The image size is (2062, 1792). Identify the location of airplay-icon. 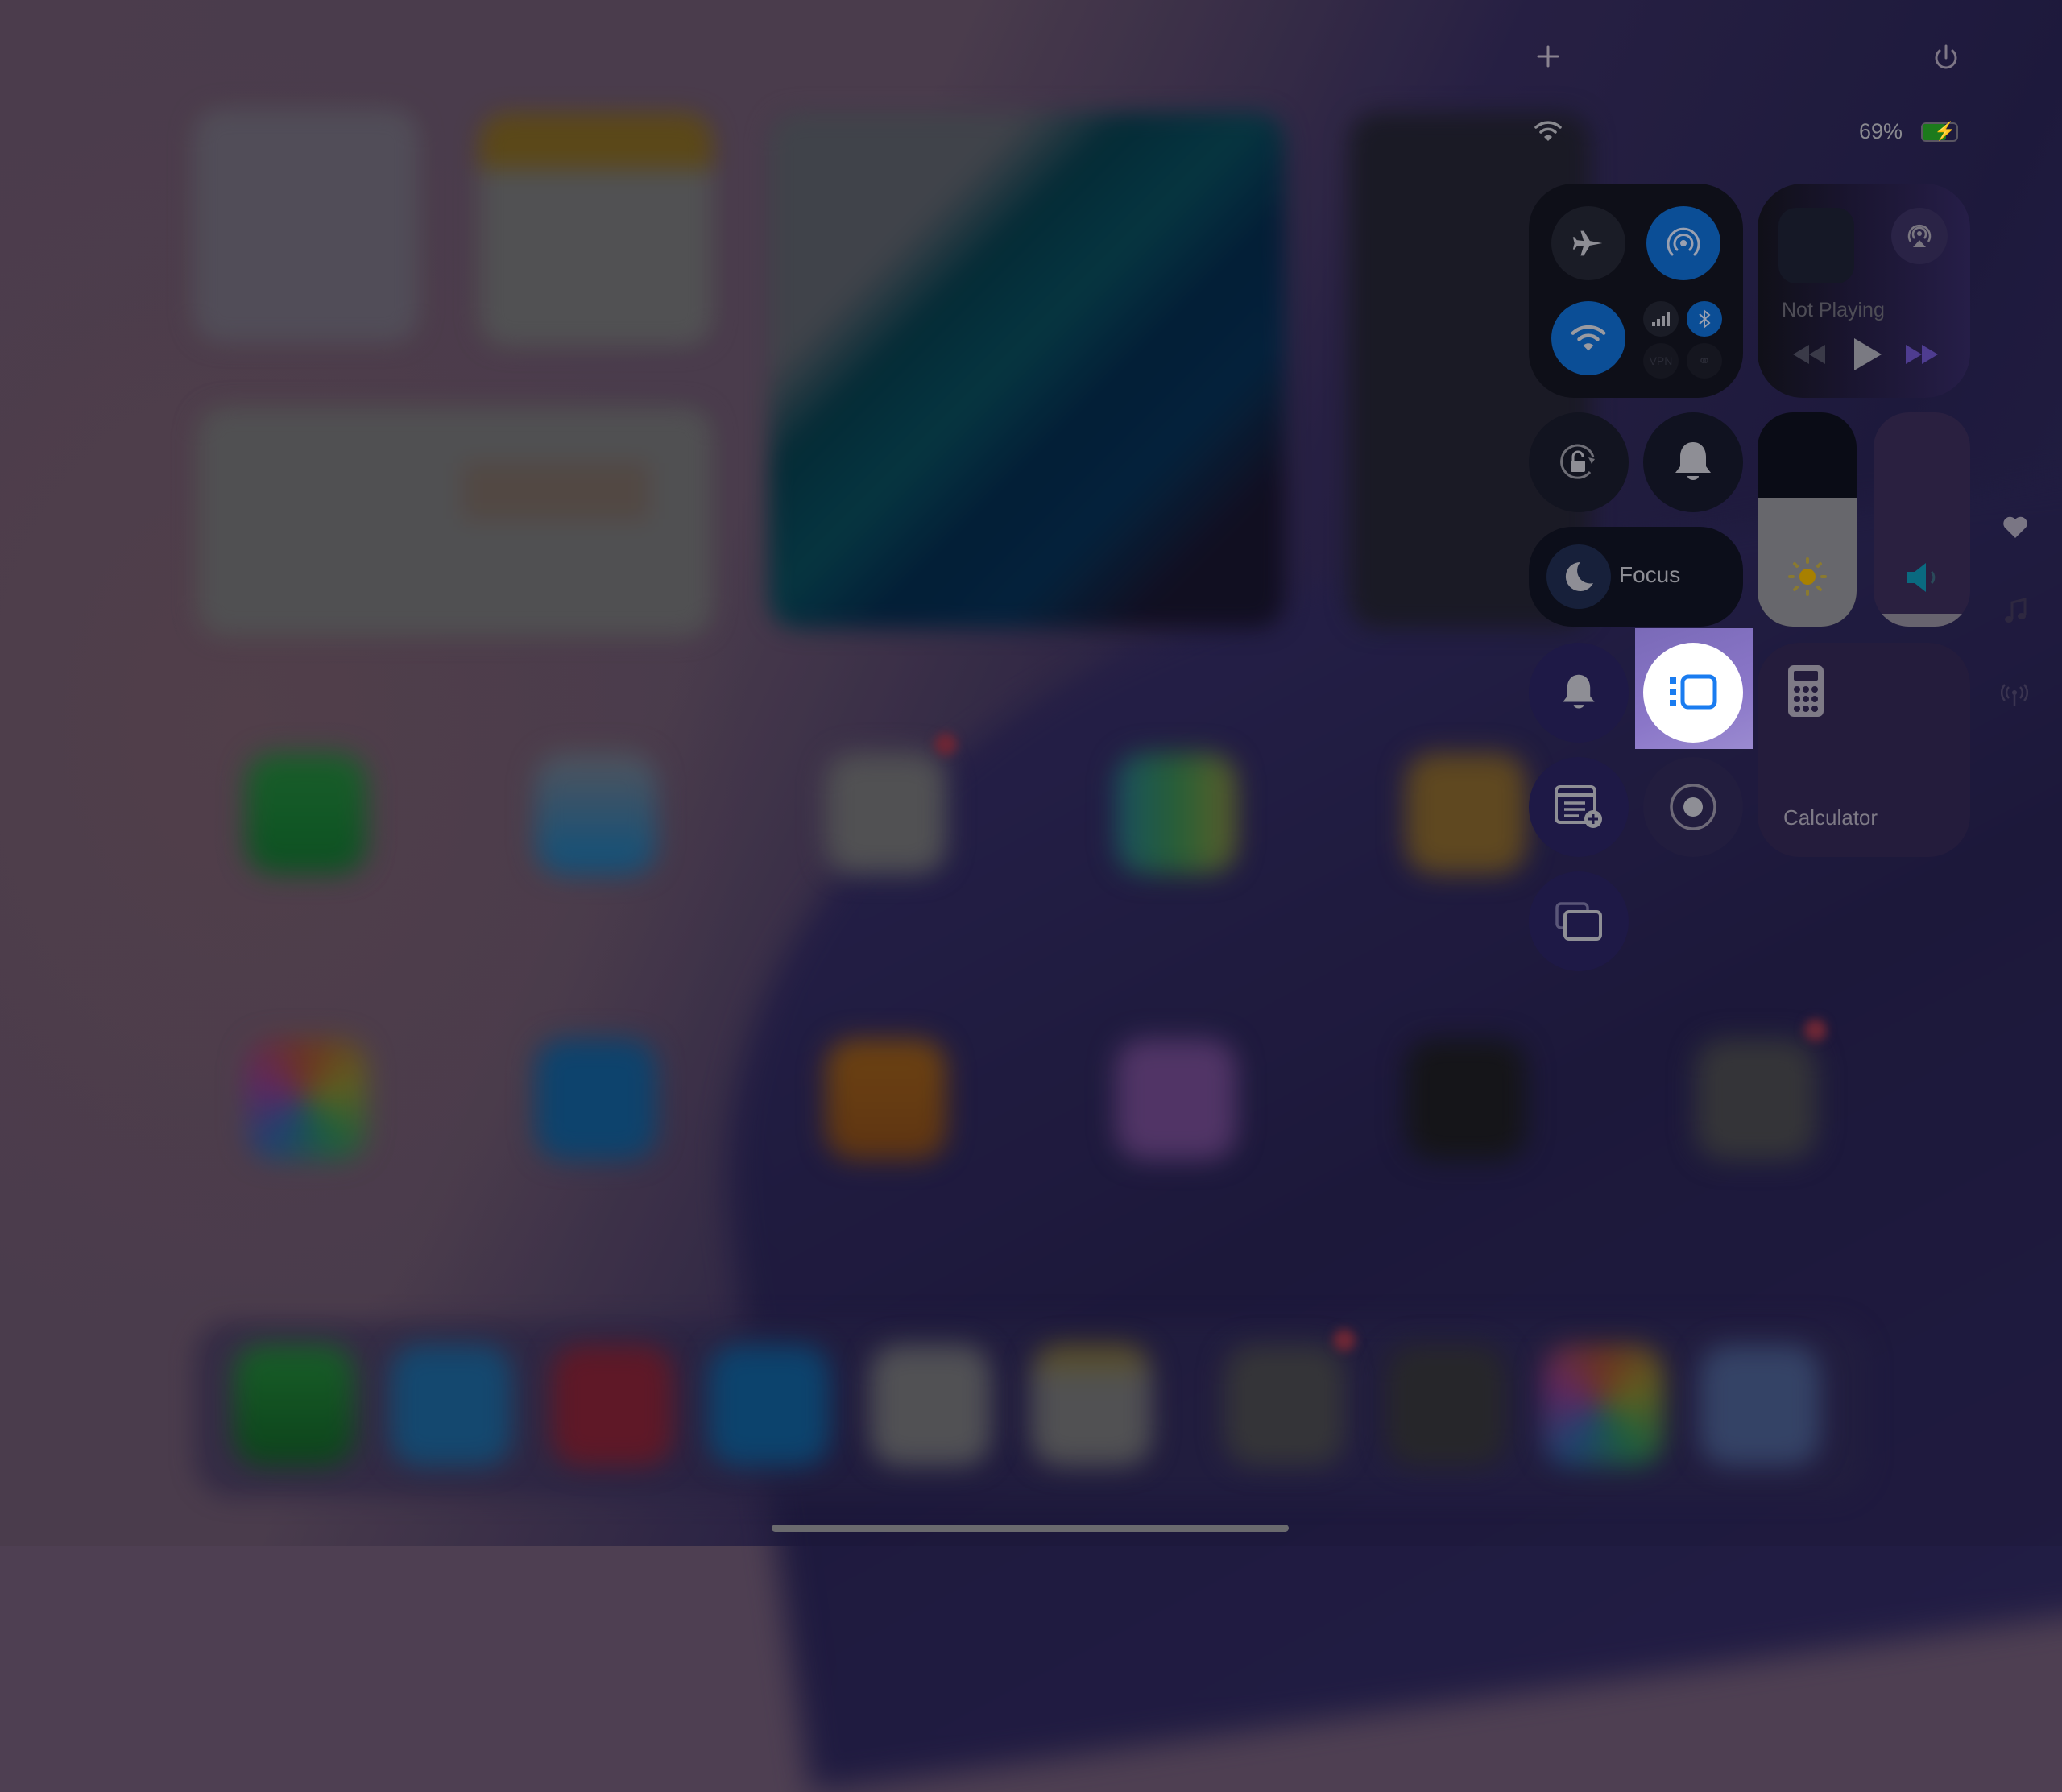
(1920, 235).